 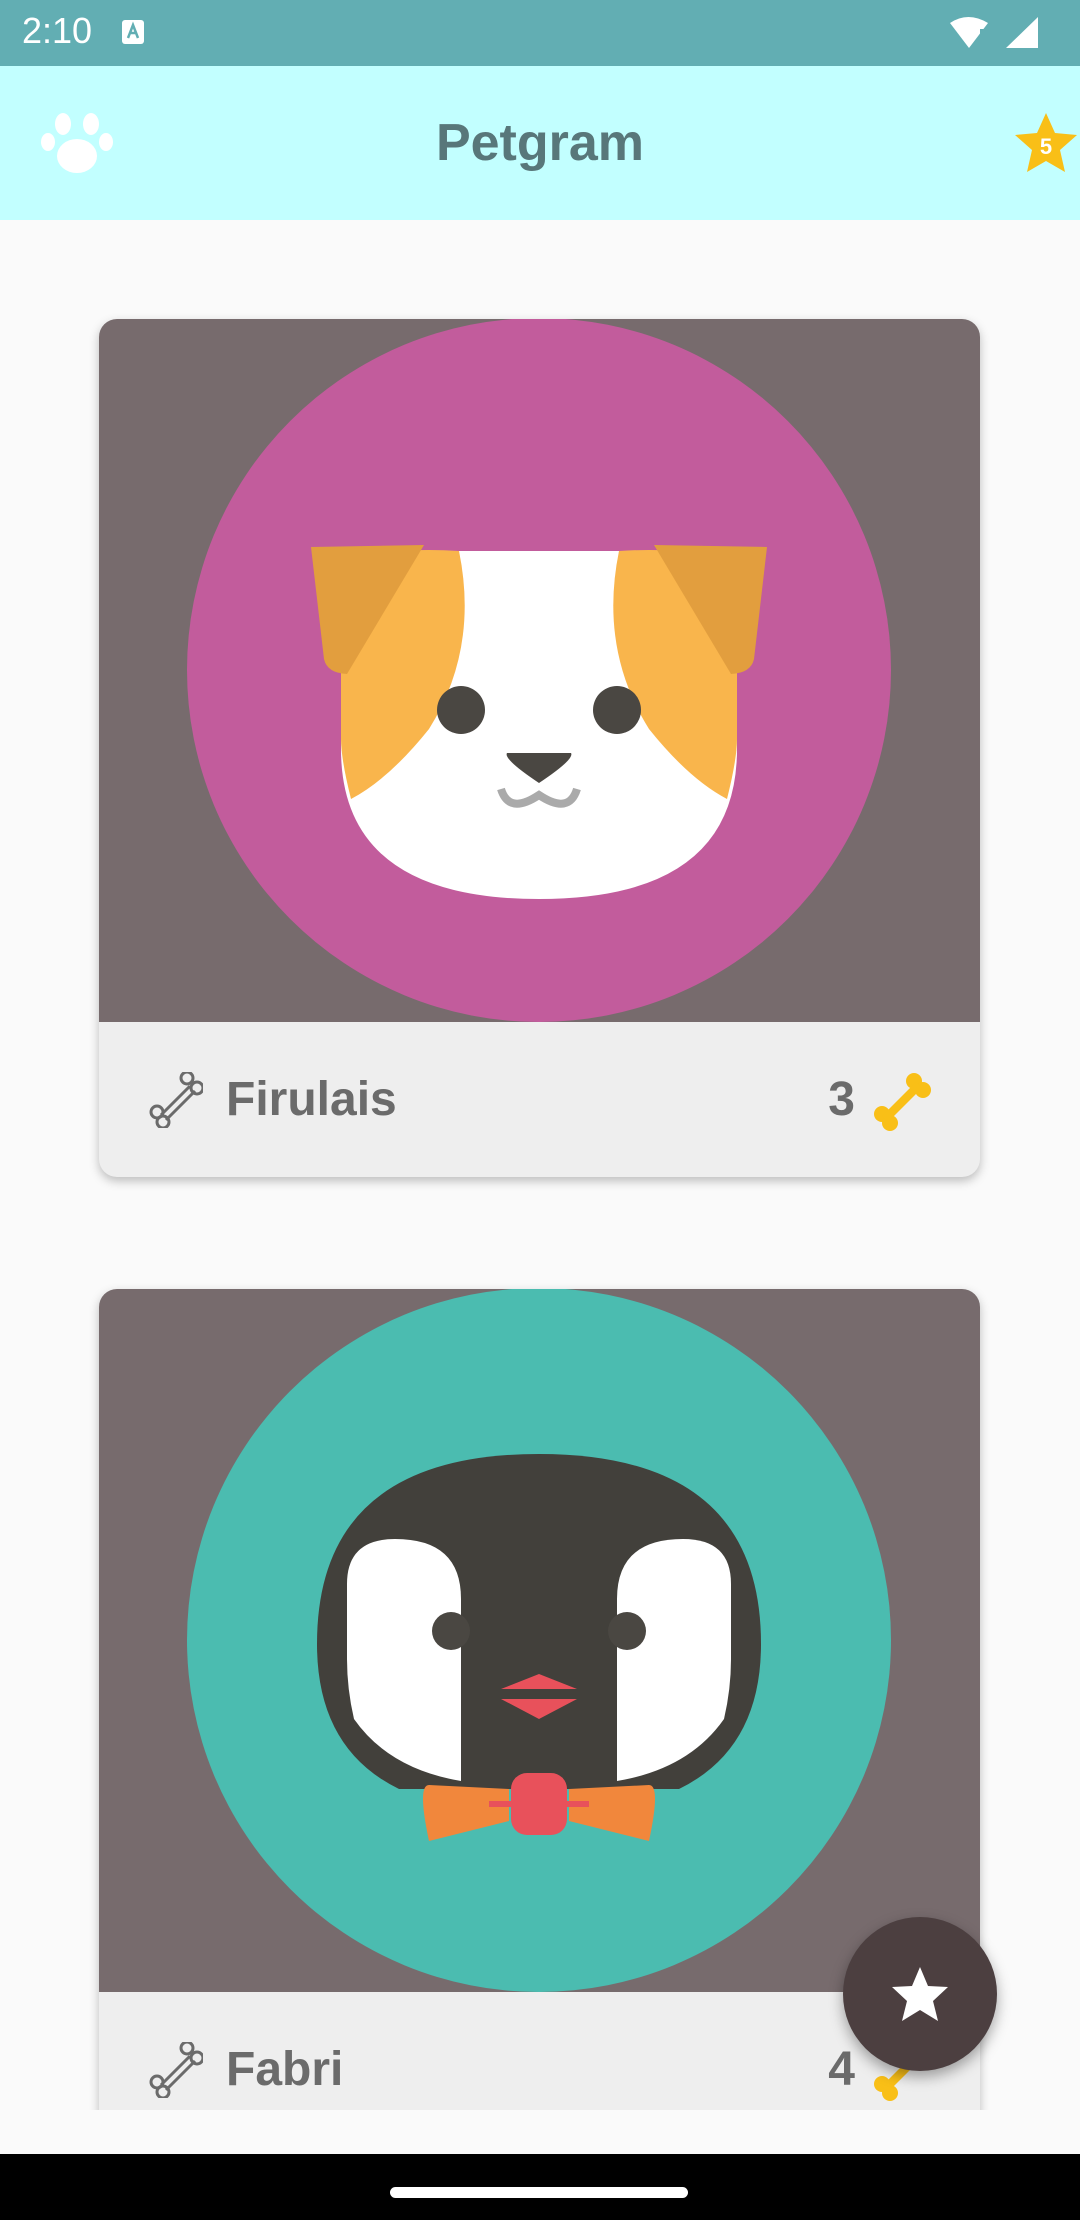 I want to click on star-badge-icon: 5, so click(x=1046, y=146).